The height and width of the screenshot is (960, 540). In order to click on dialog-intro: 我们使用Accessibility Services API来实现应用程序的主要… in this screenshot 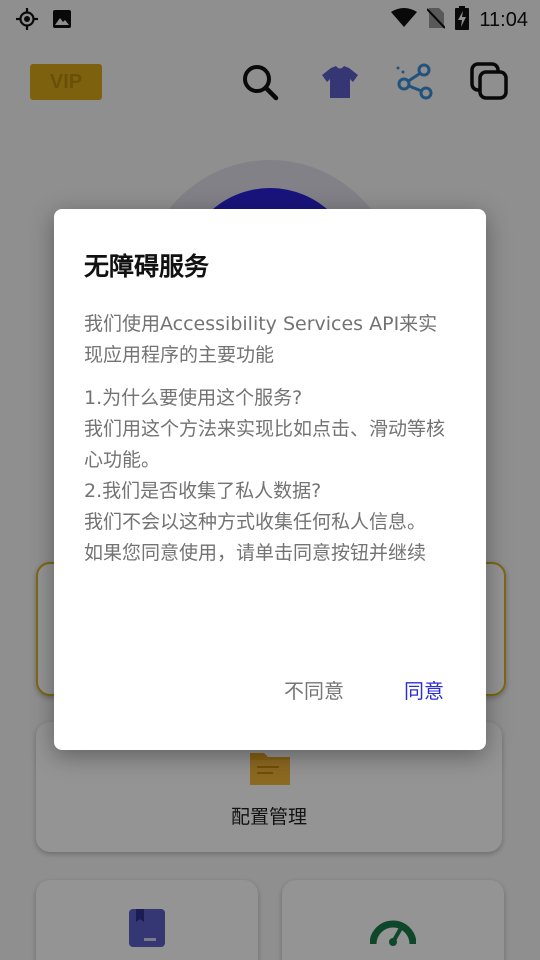, I will do `click(261, 339)`.